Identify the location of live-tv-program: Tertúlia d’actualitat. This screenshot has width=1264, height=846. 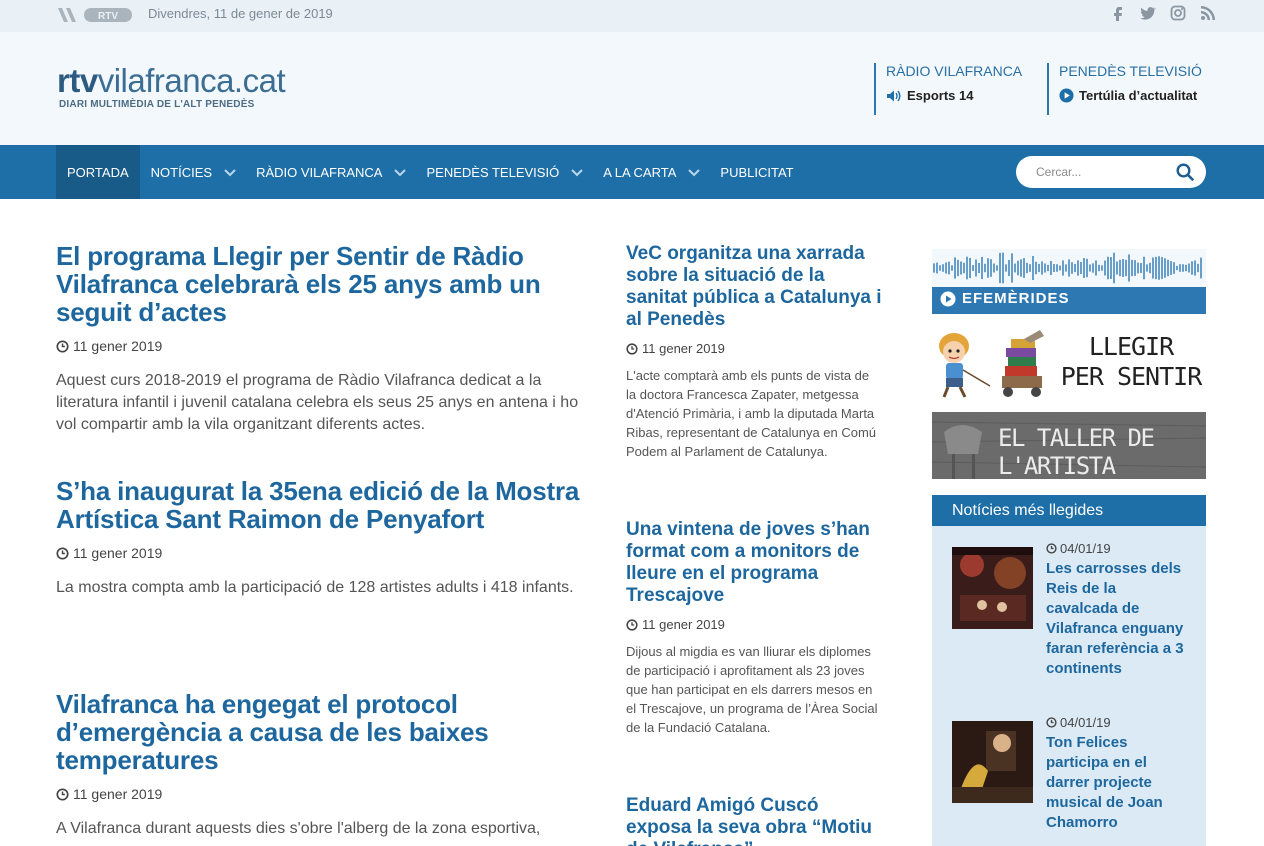
(1130, 95).